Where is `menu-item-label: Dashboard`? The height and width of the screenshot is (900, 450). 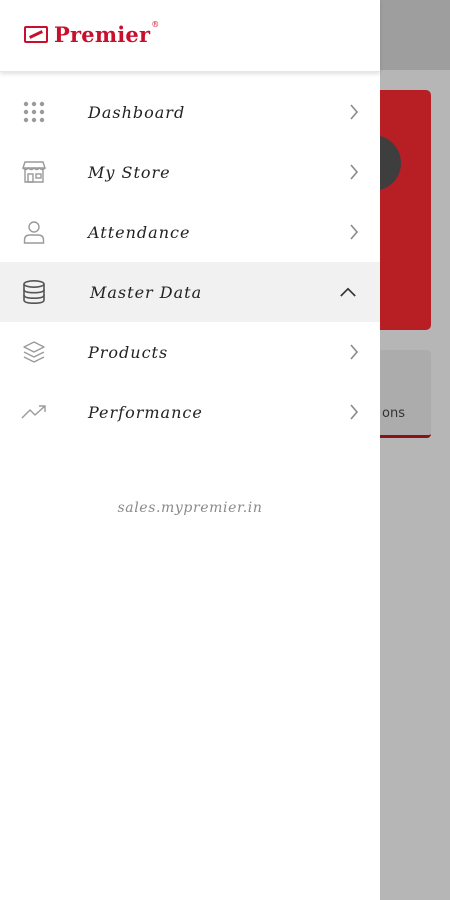
menu-item-label: Dashboard is located at coordinates (137, 112).